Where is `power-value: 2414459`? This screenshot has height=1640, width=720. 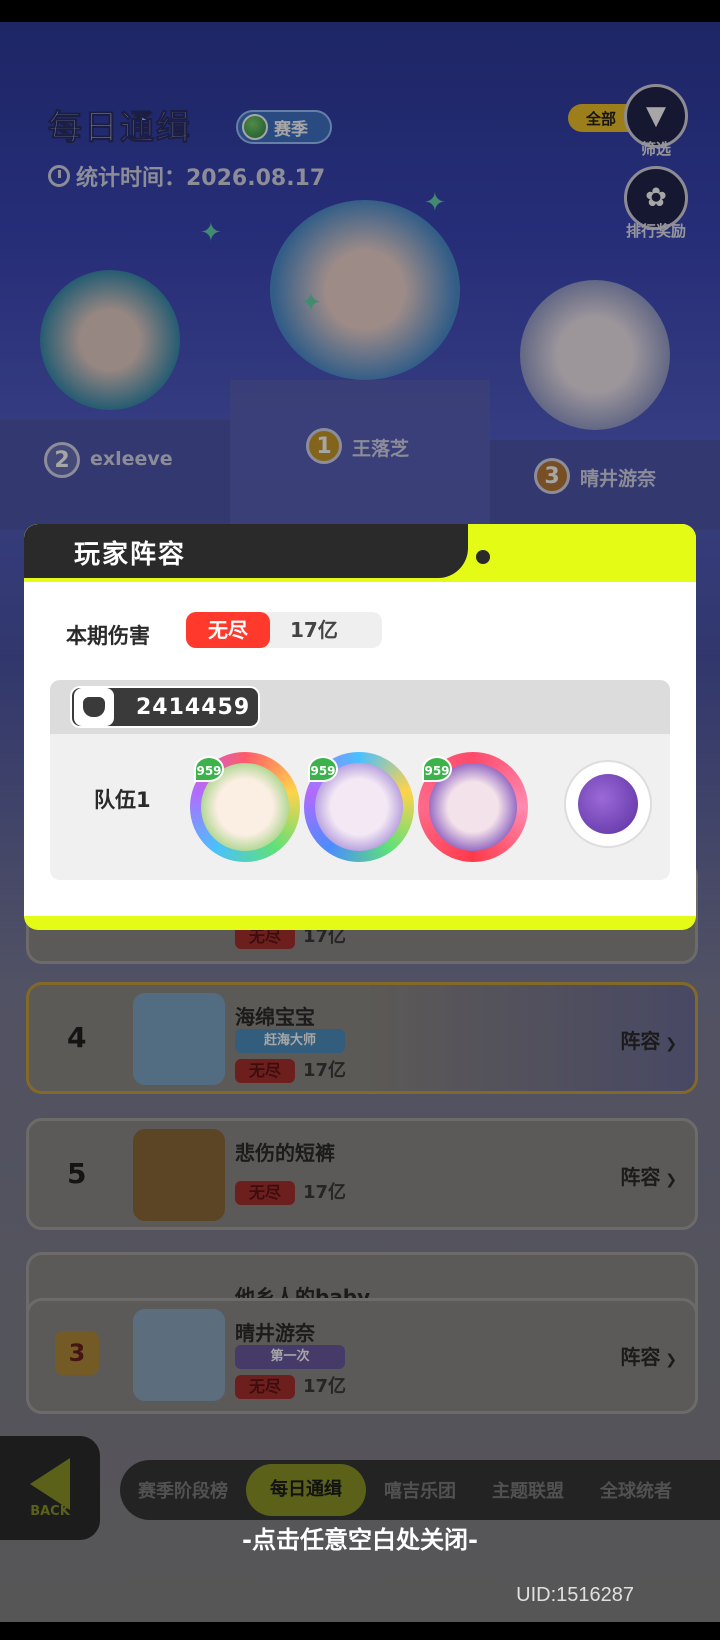 power-value: 2414459 is located at coordinates (193, 707).